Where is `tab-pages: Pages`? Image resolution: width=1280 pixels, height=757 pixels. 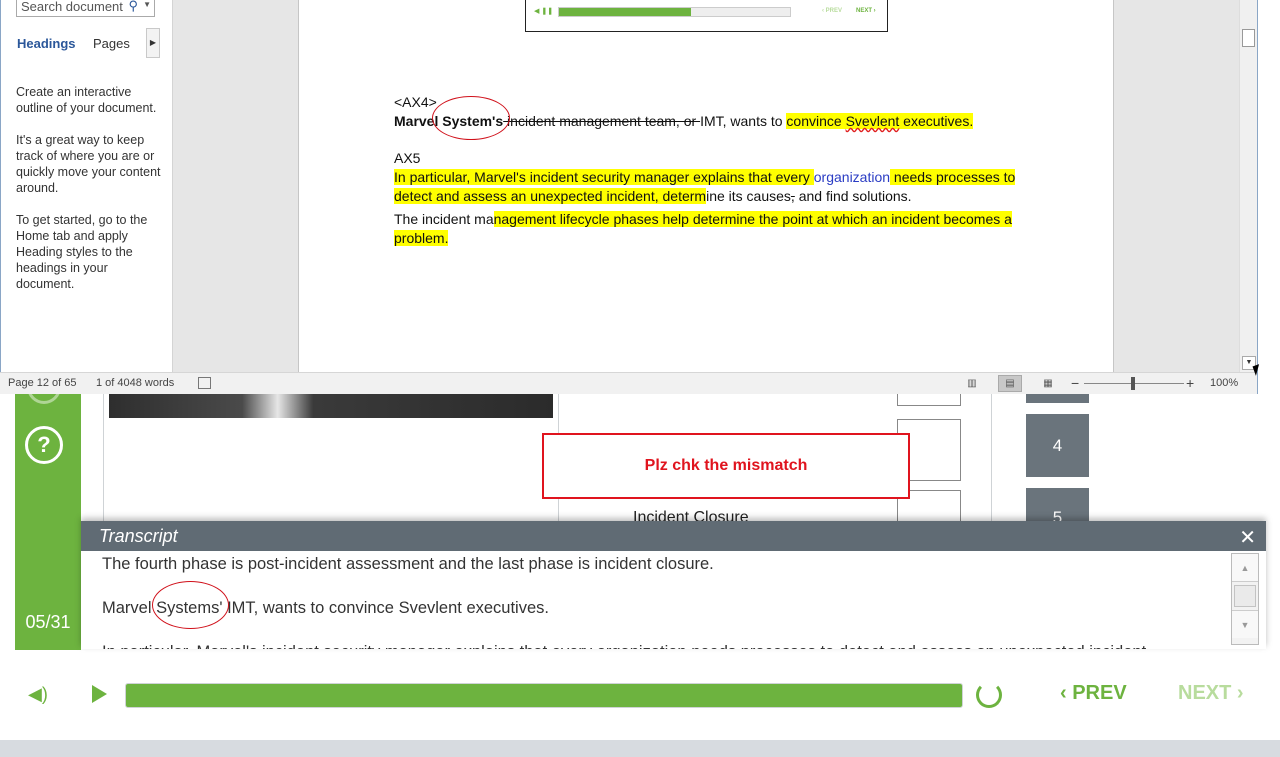 tab-pages: Pages is located at coordinates (111, 43).